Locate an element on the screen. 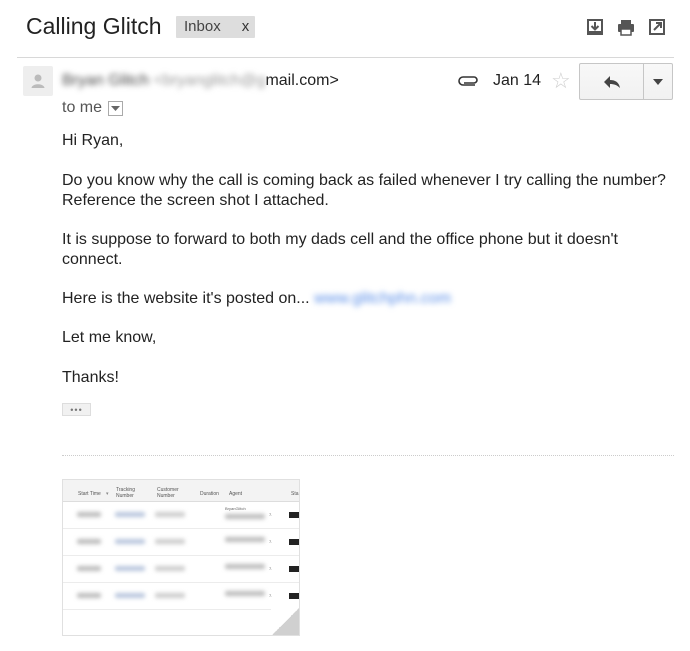 This screenshot has height=651, width=690. reply-button-group is located at coordinates (626, 81).